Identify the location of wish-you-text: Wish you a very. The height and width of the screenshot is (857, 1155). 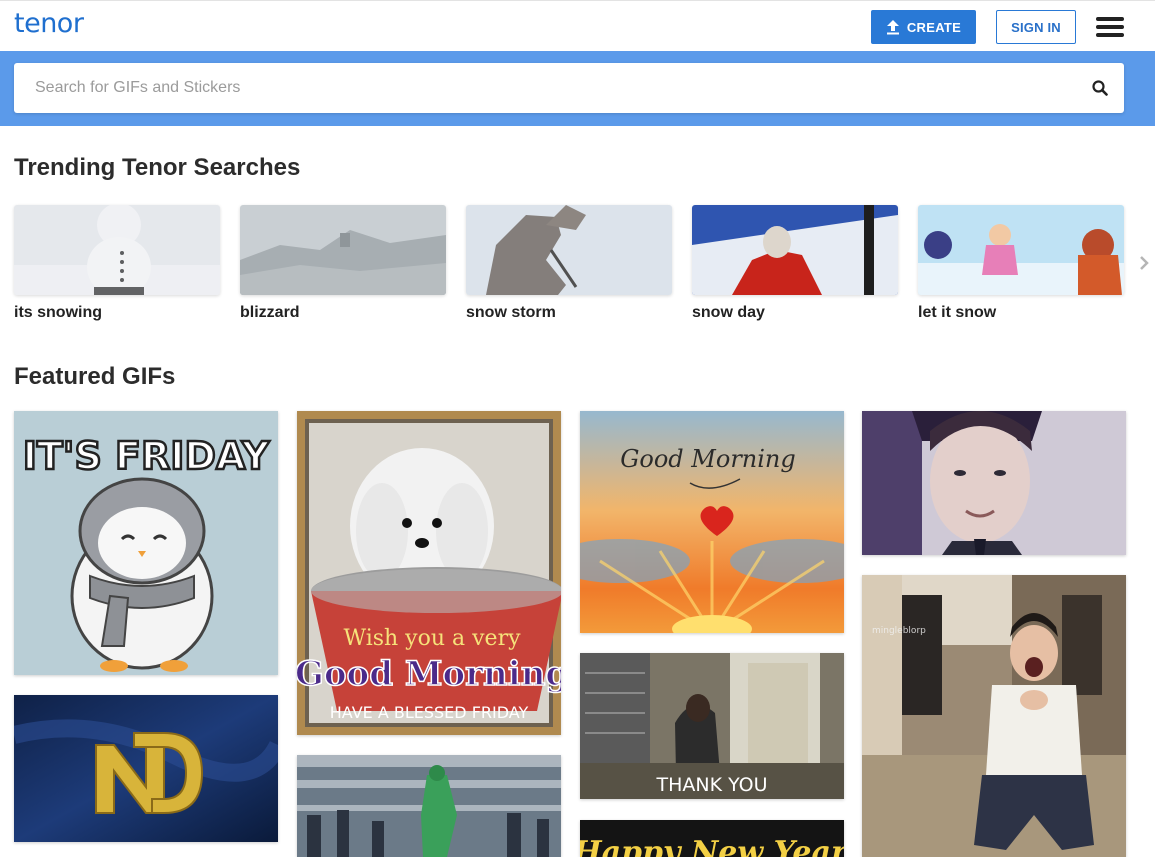
(432, 638).